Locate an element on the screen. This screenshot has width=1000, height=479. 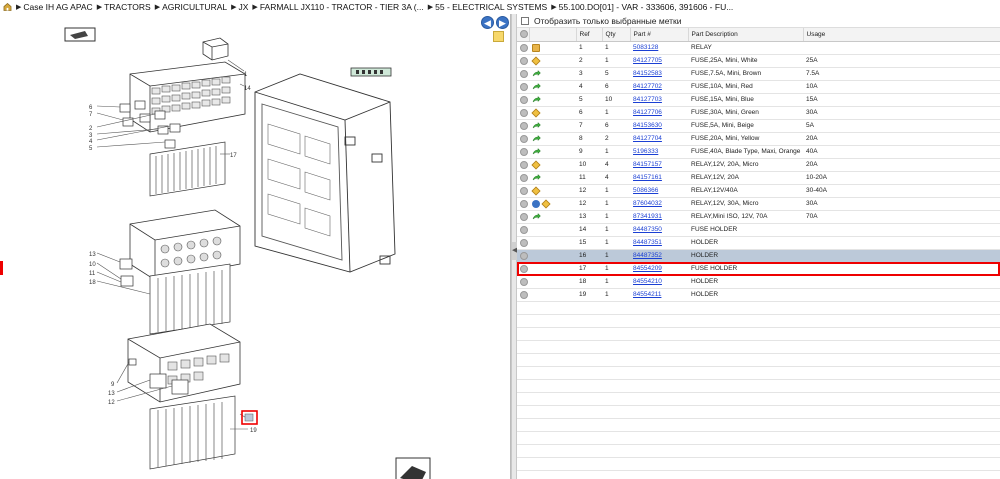
table-row: 1 1 5083128 RELAY is located at coordinates (758, 48).